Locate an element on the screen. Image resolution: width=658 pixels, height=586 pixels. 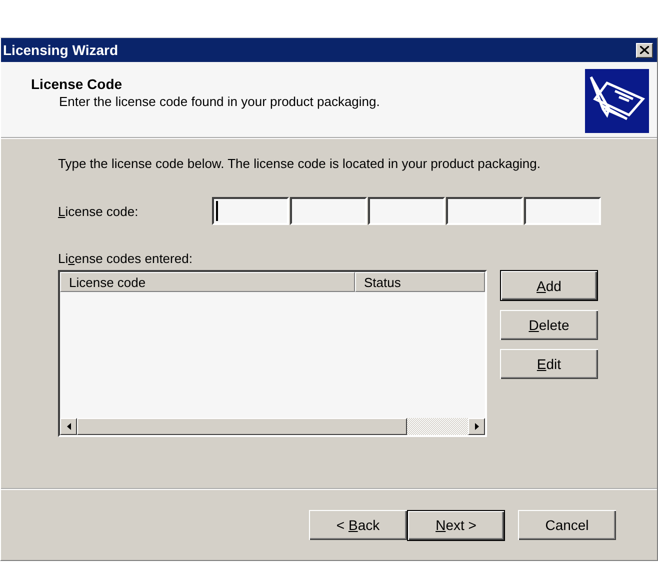
scroll-left-button is located at coordinates (68, 426).